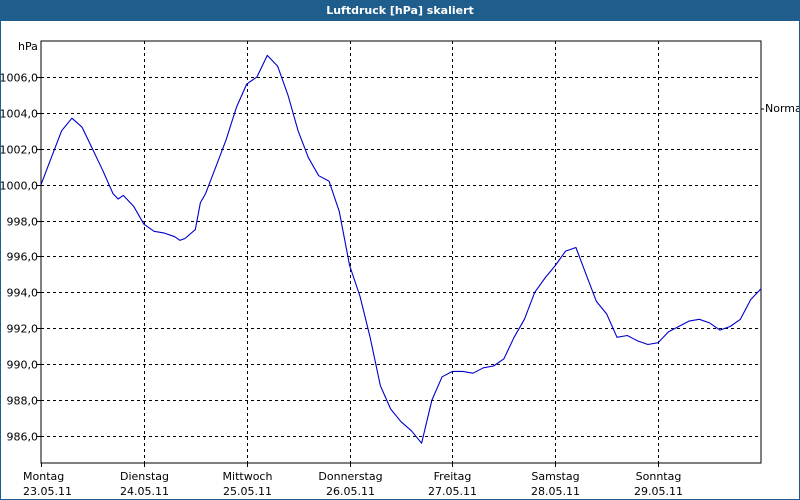 This screenshot has width=800, height=500. I want to click on x-tick-date-label: 23.05.11, so click(47, 491).